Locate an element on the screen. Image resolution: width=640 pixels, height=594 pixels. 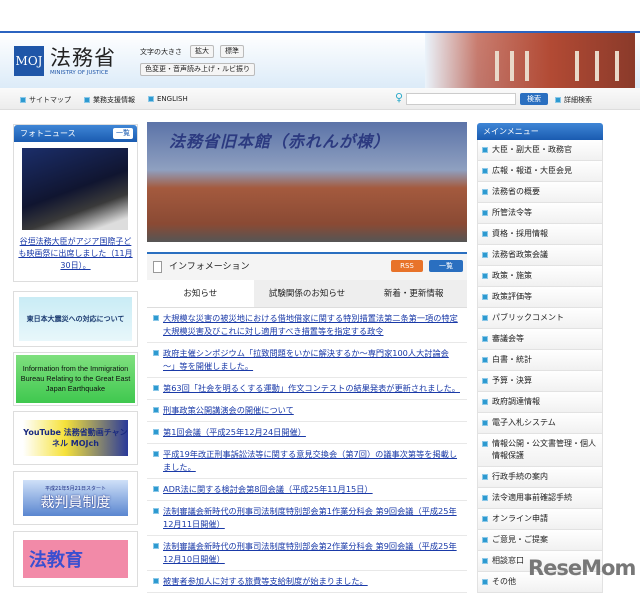
photo-news-list-button: 一覧 is located at coordinates (123, 133).